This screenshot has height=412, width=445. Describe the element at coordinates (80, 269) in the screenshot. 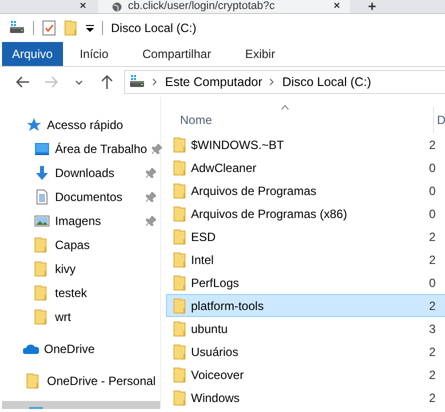

I see `nav-item: kivy` at that location.